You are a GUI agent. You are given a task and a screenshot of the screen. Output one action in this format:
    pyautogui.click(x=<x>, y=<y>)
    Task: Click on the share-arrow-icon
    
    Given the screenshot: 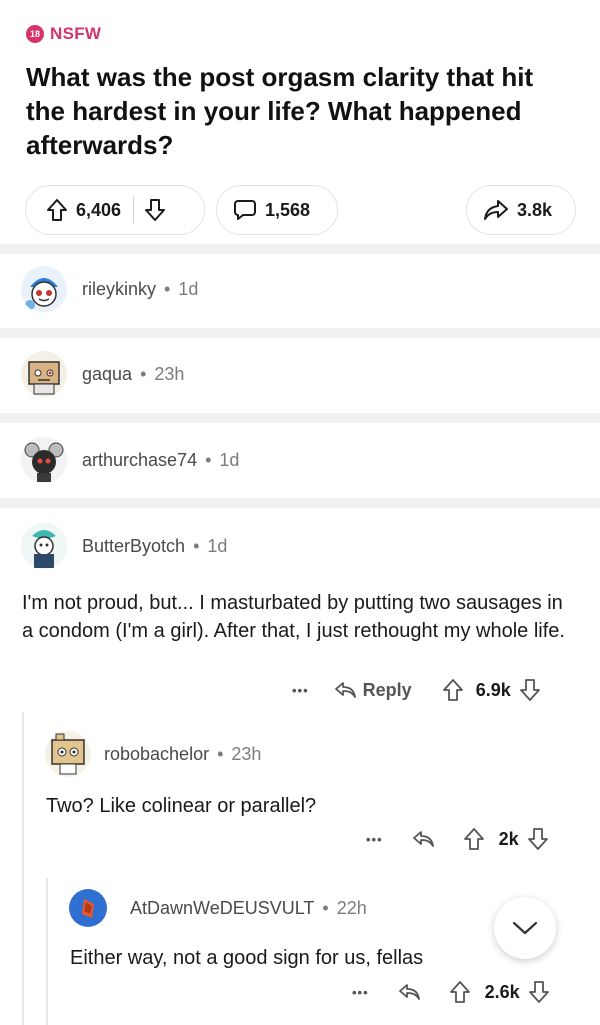 What is the action you would take?
    pyautogui.click(x=496, y=210)
    